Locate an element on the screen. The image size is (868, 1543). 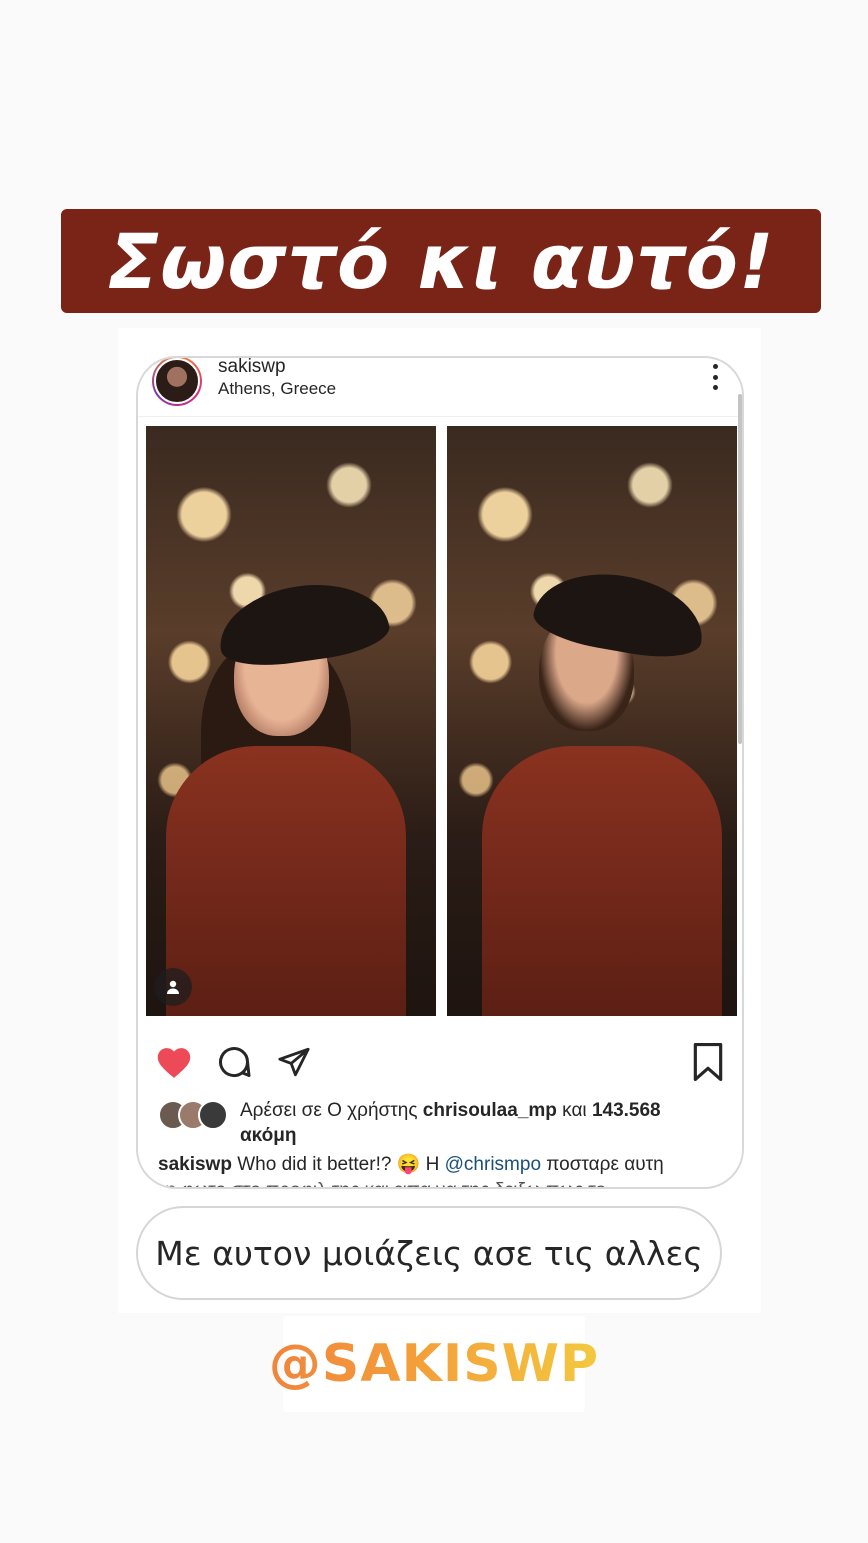
mention-sticker-text: @SAKISWP is located at coordinates (434, 1364).